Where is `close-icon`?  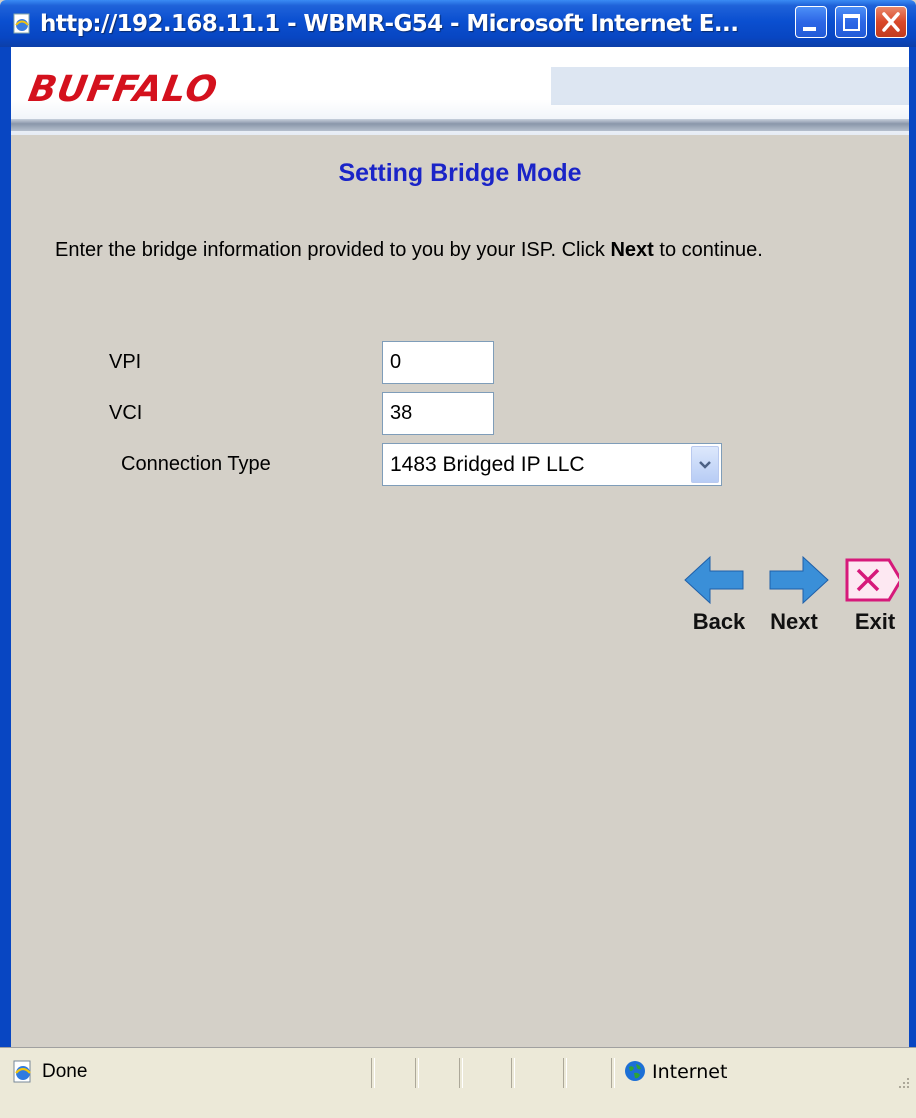 close-icon is located at coordinates (891, 22).